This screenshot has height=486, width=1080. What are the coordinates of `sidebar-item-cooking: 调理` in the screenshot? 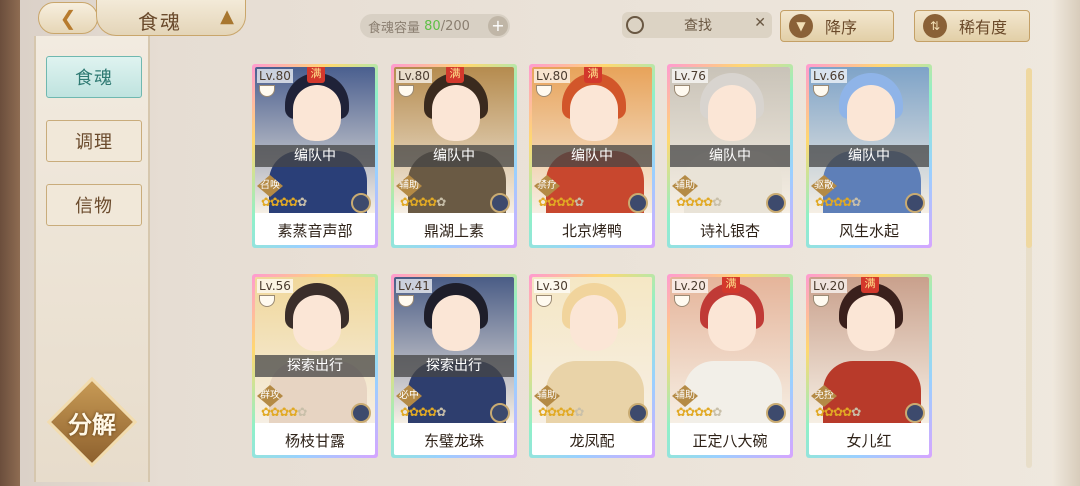 It's located at (94, 141).